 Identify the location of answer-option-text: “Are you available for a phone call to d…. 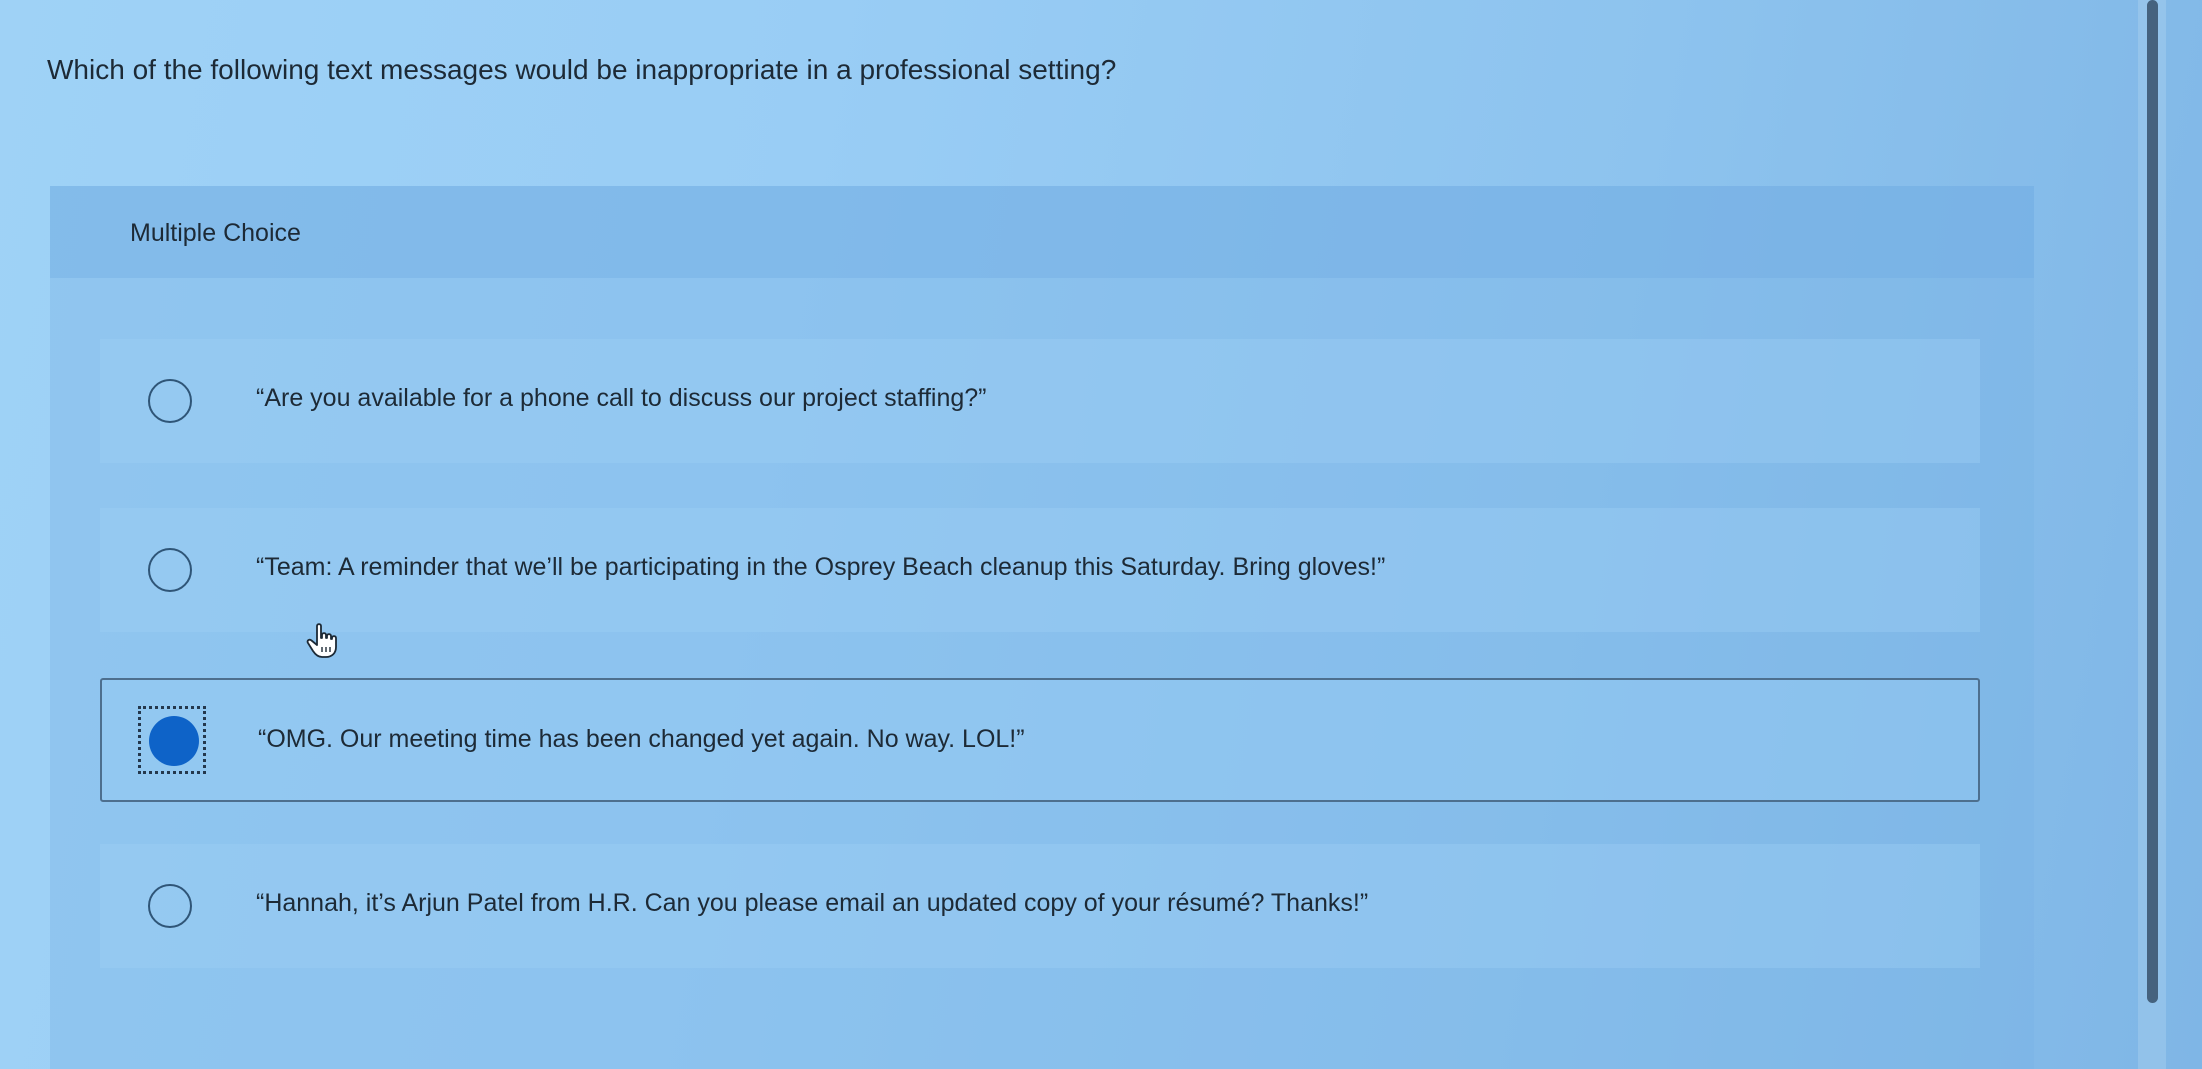
(621, 398).